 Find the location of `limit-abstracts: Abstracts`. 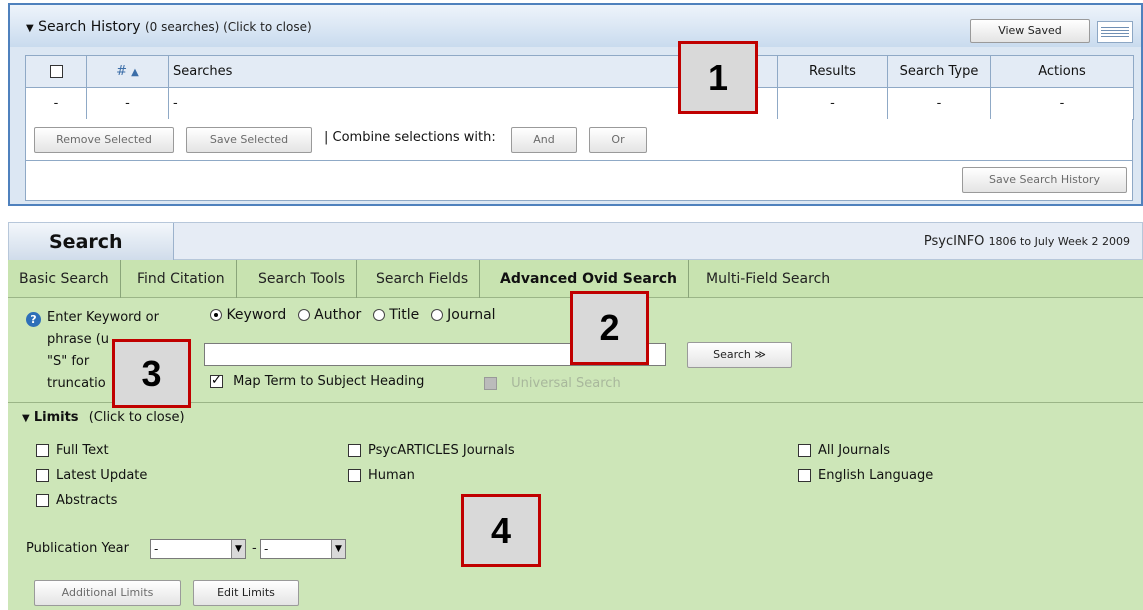

limit-abstracts: Abstracts is located at coordinates (76, 500).